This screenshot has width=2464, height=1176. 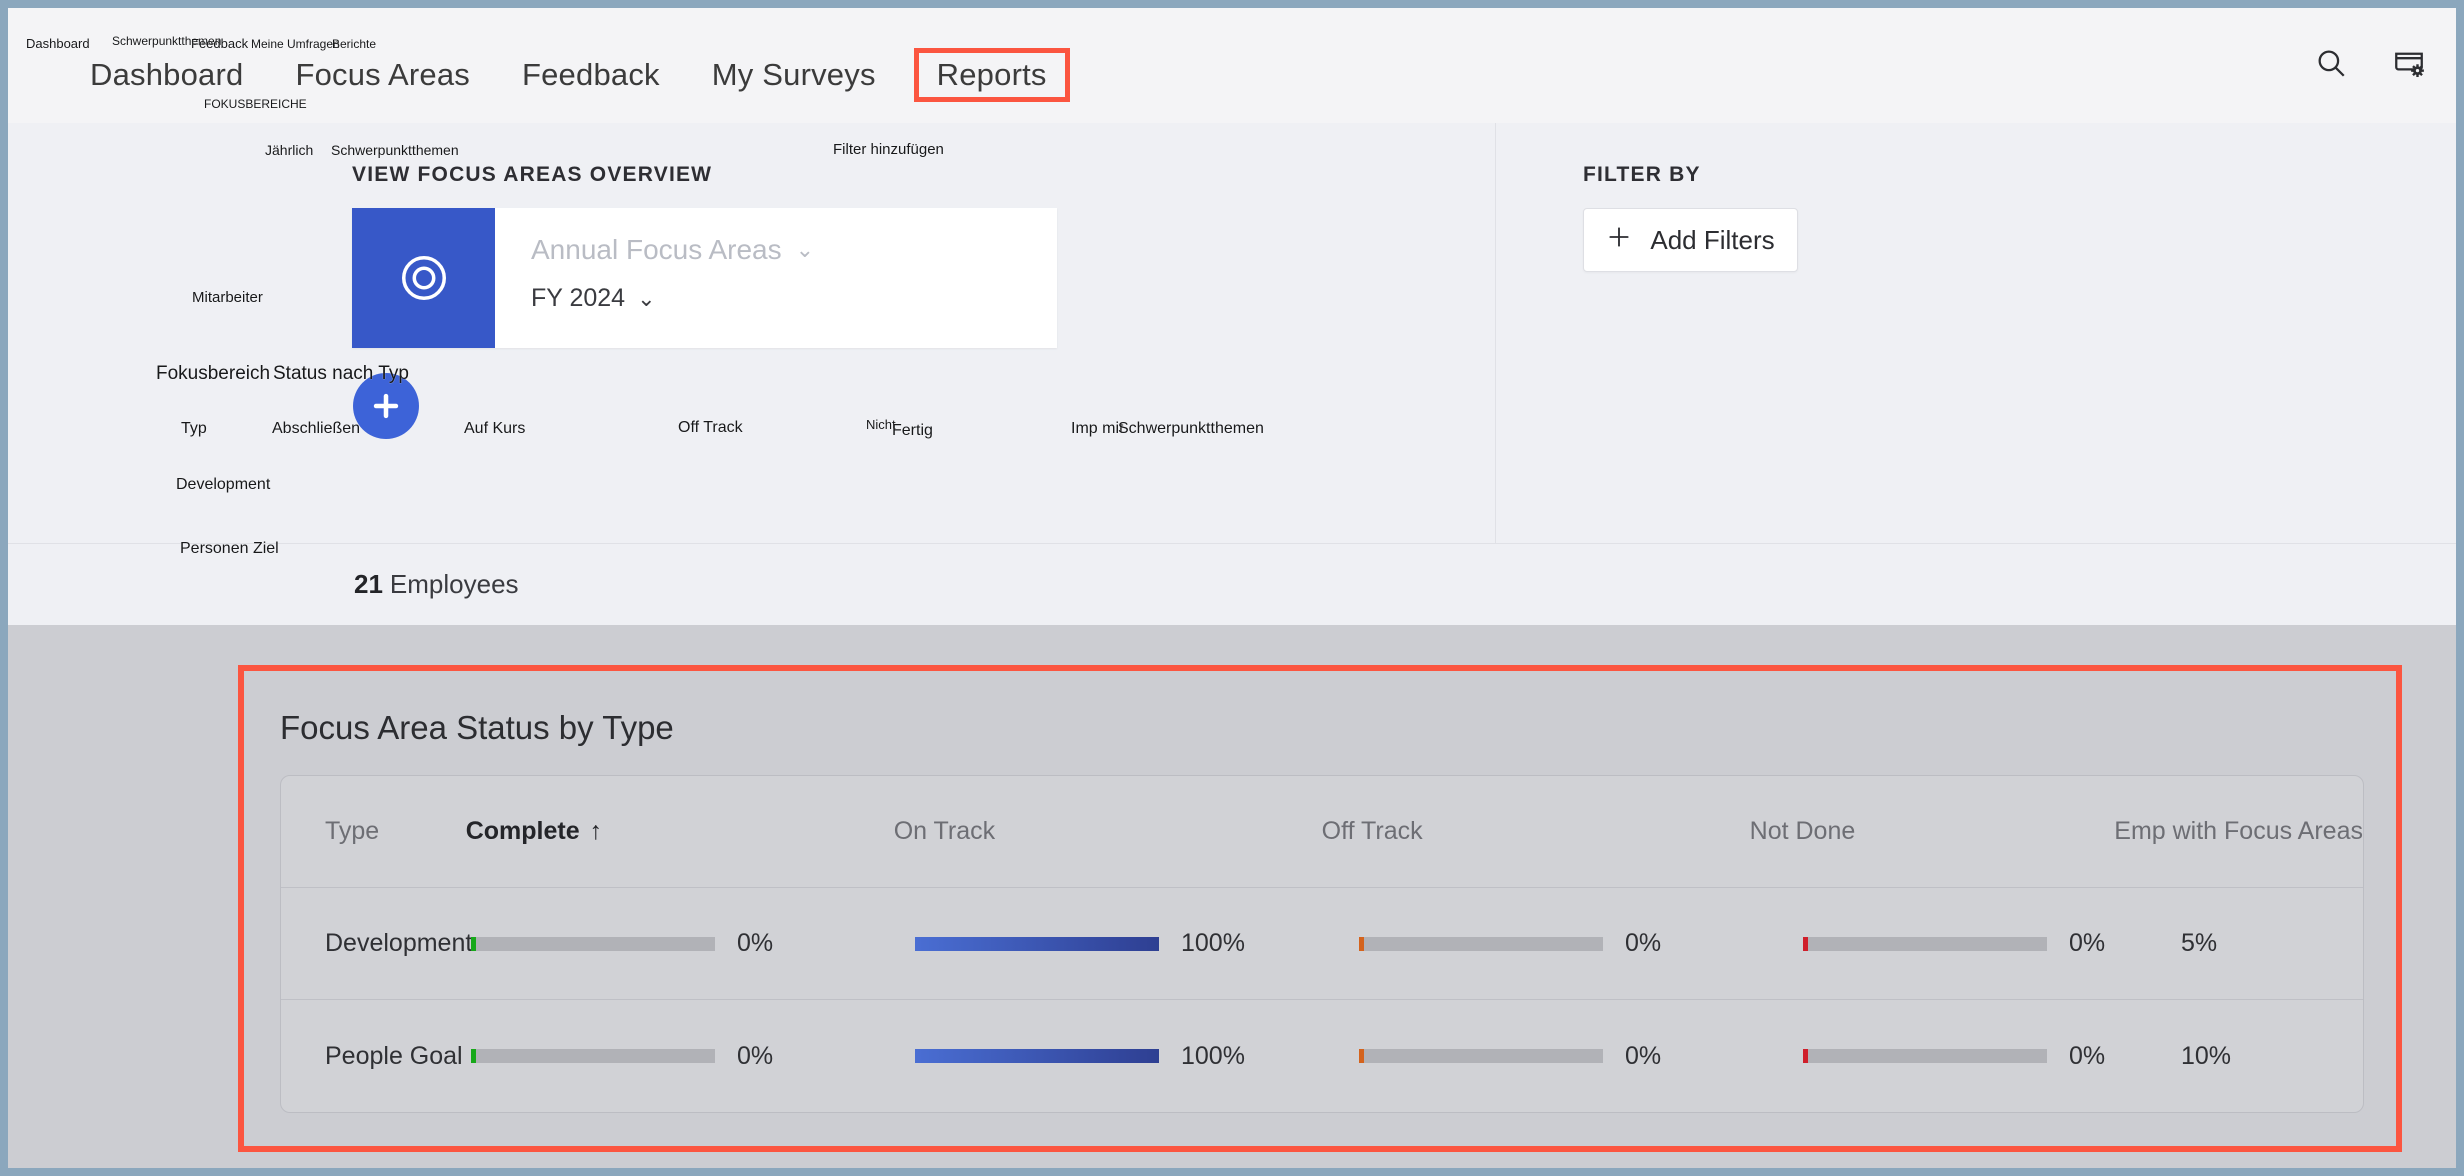 What do you see at coordinates (289, 150) in the screenshot?
I see `annotation-label: Jährlich` at bounding box center [289, 150].